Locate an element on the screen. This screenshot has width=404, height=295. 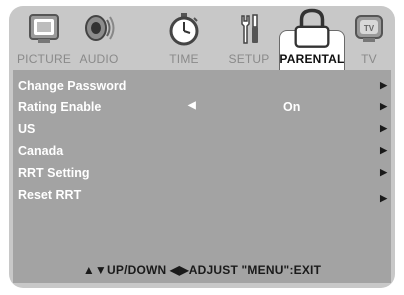
tools-icon is located at coordinates (249, 29).